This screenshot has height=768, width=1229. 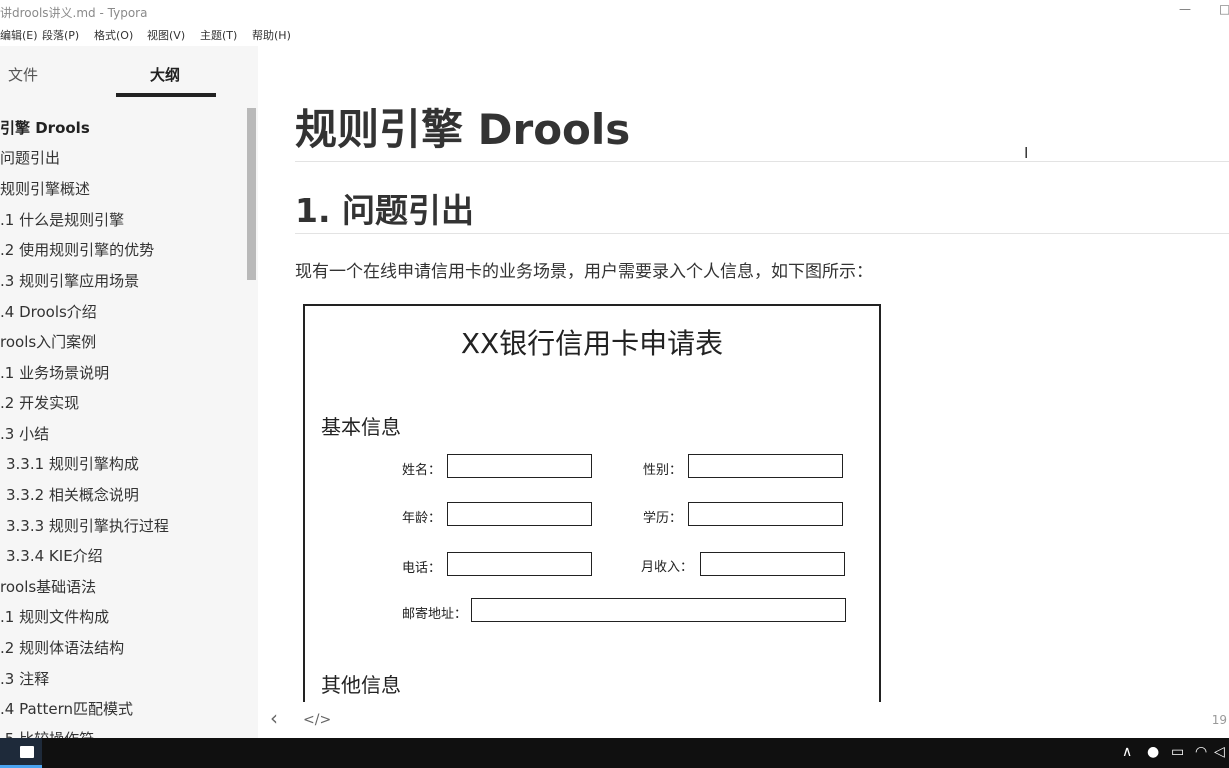 I want to click on tab-files: 文件, so click(x=23, y=74).